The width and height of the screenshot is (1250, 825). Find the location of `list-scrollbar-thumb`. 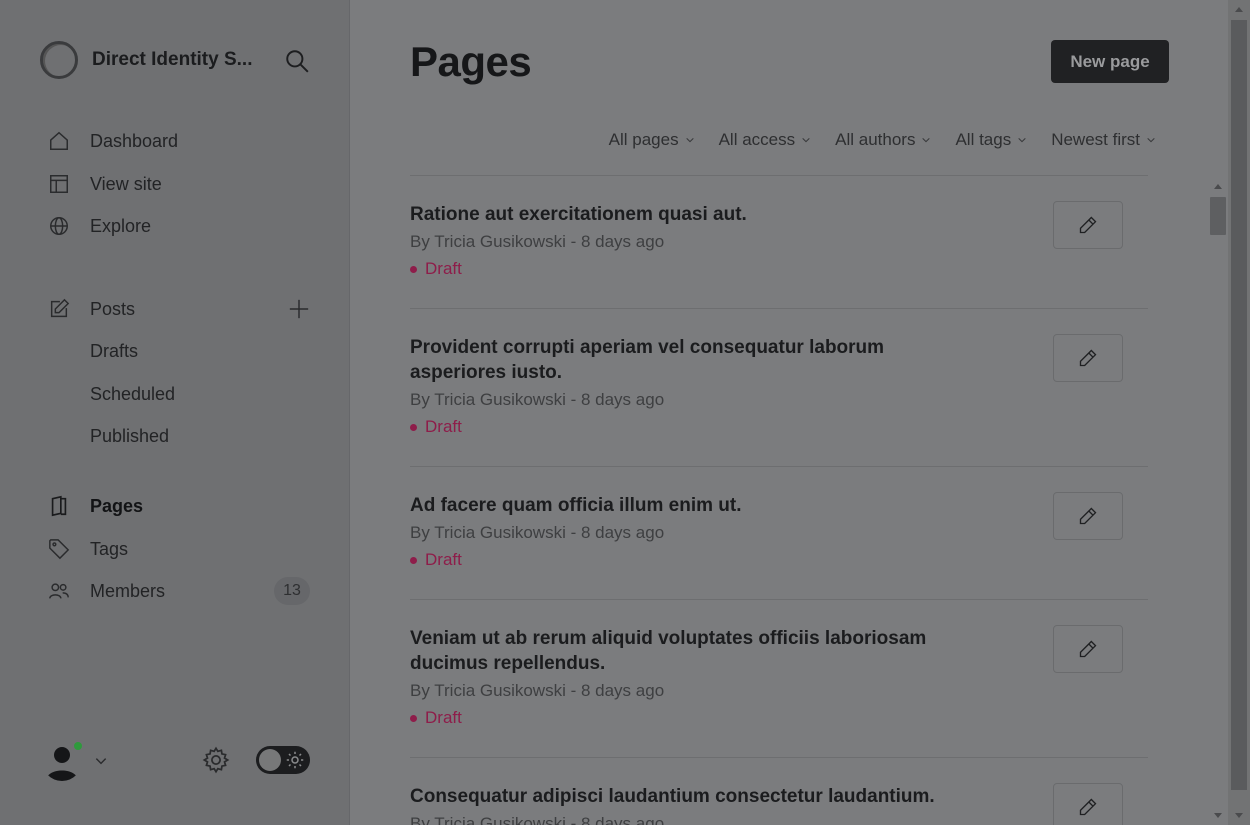

list-scrollbar-thumb is located at coordinates (1218, 216).